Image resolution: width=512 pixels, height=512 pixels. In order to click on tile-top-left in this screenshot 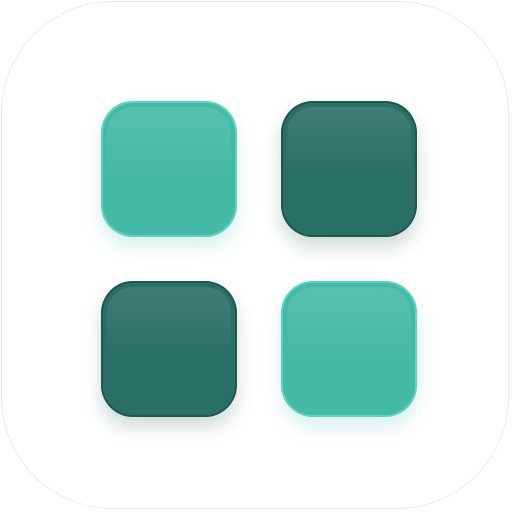, I will do `click(169, 169)`.